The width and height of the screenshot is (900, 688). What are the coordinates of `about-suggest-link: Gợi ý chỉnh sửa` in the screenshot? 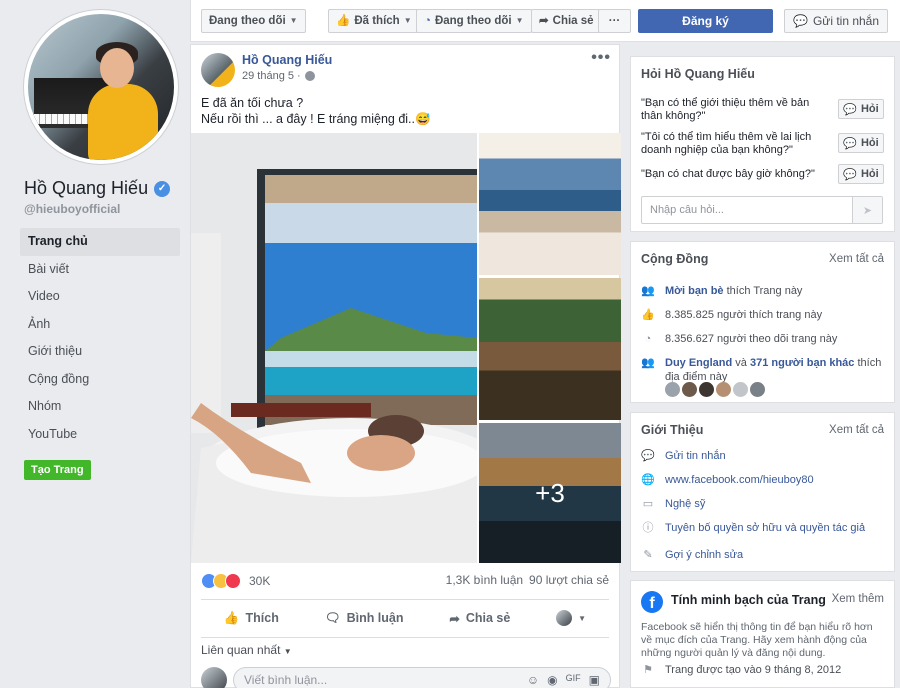 It's located at (704, 555).